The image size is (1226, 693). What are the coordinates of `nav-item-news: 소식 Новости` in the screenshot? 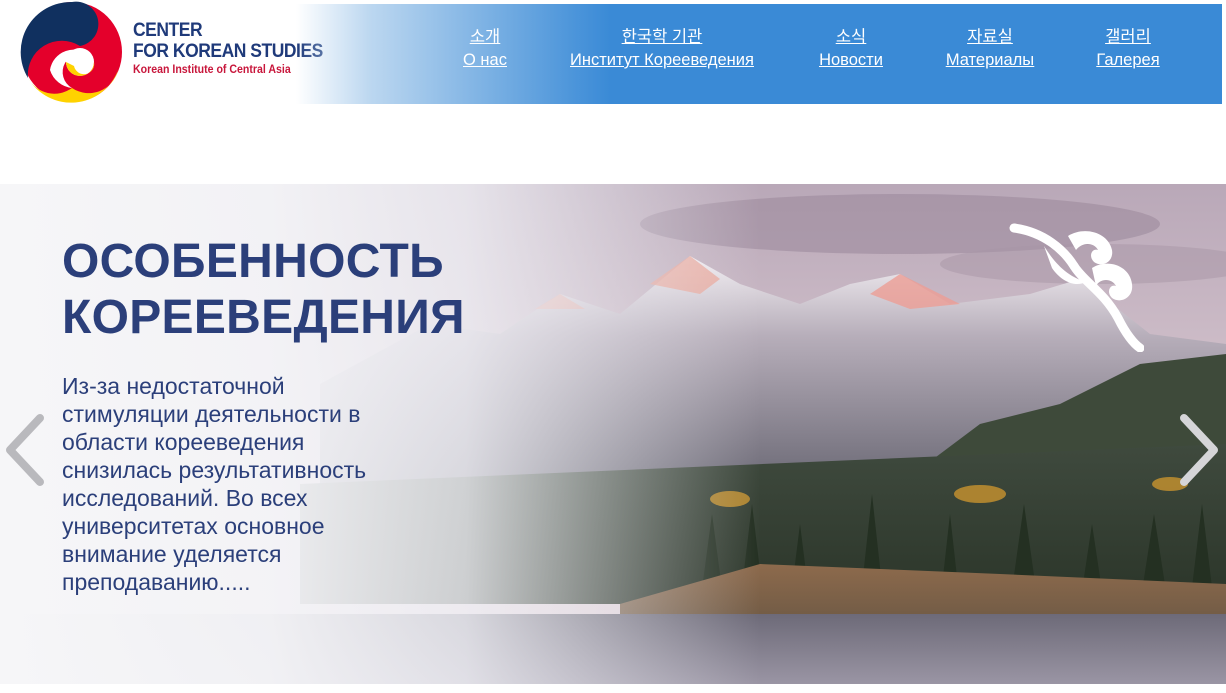 It's located at (851, 49).